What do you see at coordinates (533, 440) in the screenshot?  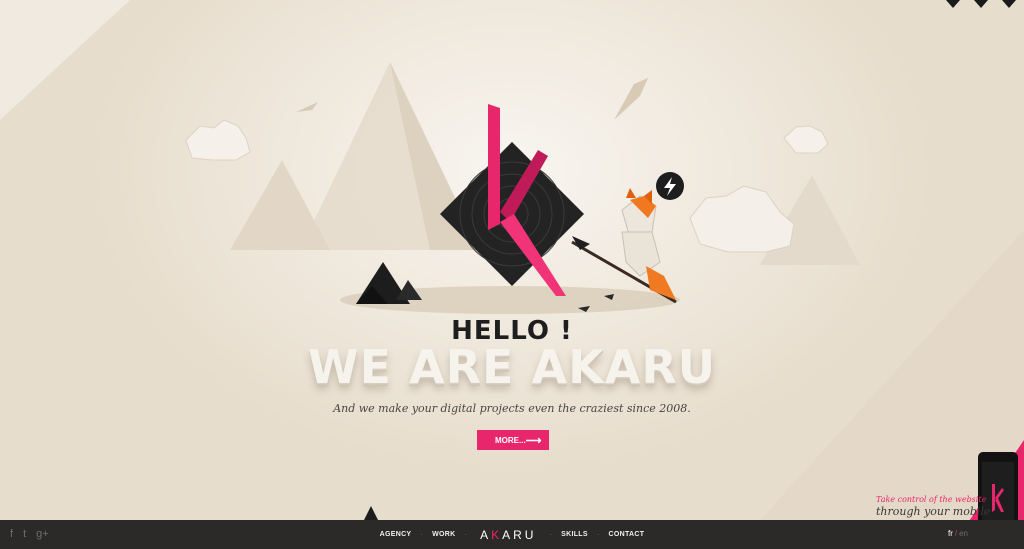 I see `arrow-right-icon: ⟶` at bounding box center [533, 440].